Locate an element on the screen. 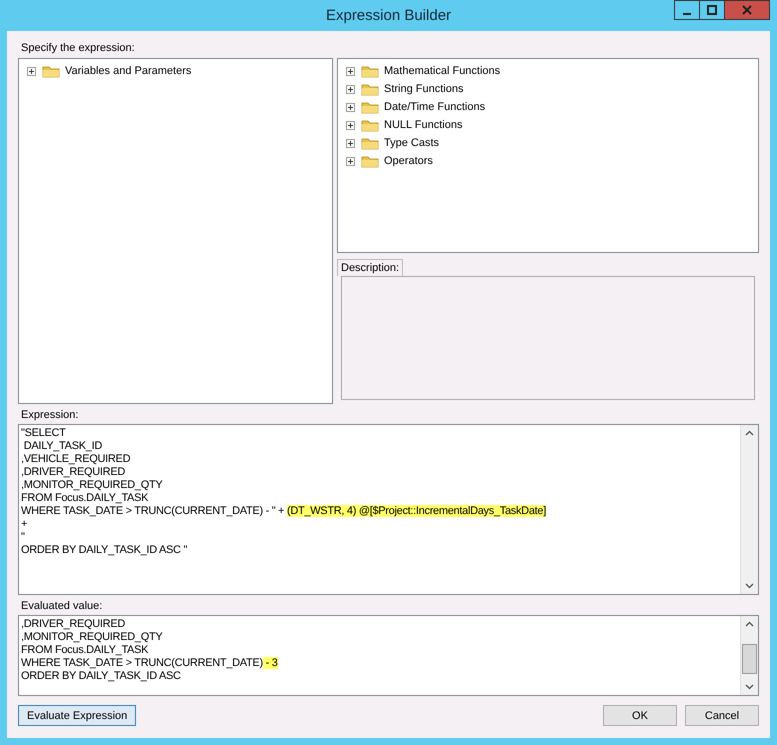  tree-item: String Functions is located at coordinates (423, 89).